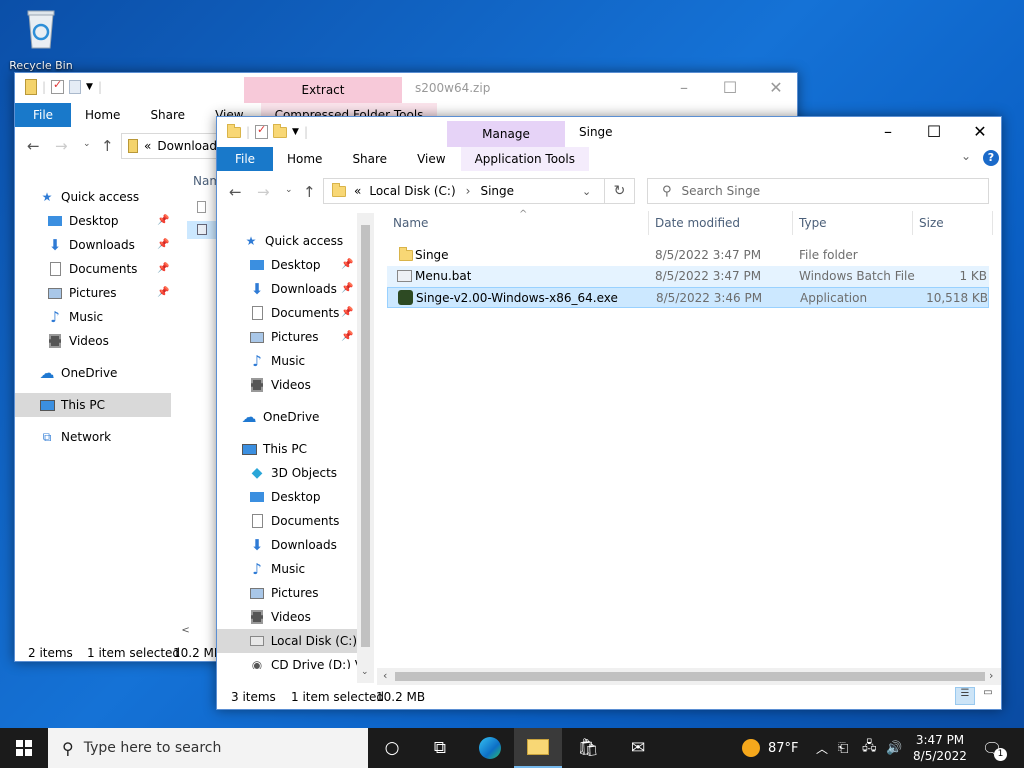 This screenshot has width=1024, height=768. What do you see at coordinates (953, 223) in the screenshot?
I see `column-header-size: Size` at bounding box center [953, 223].